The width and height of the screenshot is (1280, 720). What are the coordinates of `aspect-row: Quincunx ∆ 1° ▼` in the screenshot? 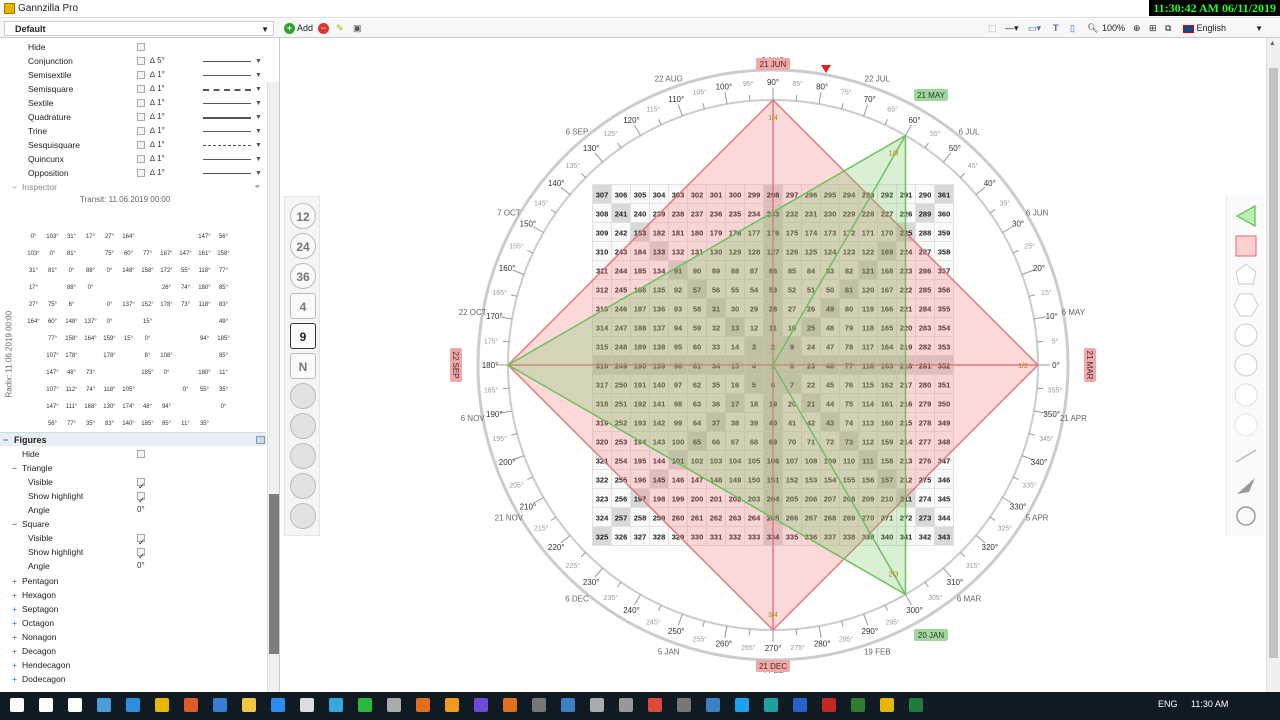 It's located at (133, 159).